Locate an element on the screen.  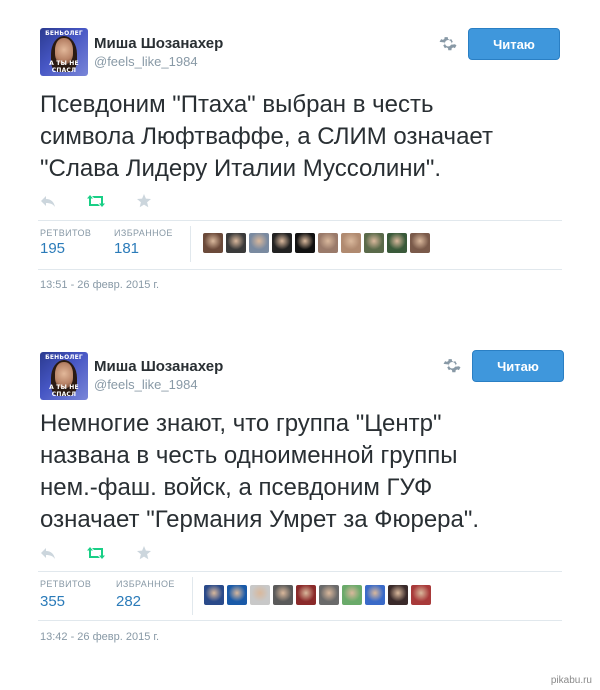
retweets-count: 195 is located at coordinates (52, 248).